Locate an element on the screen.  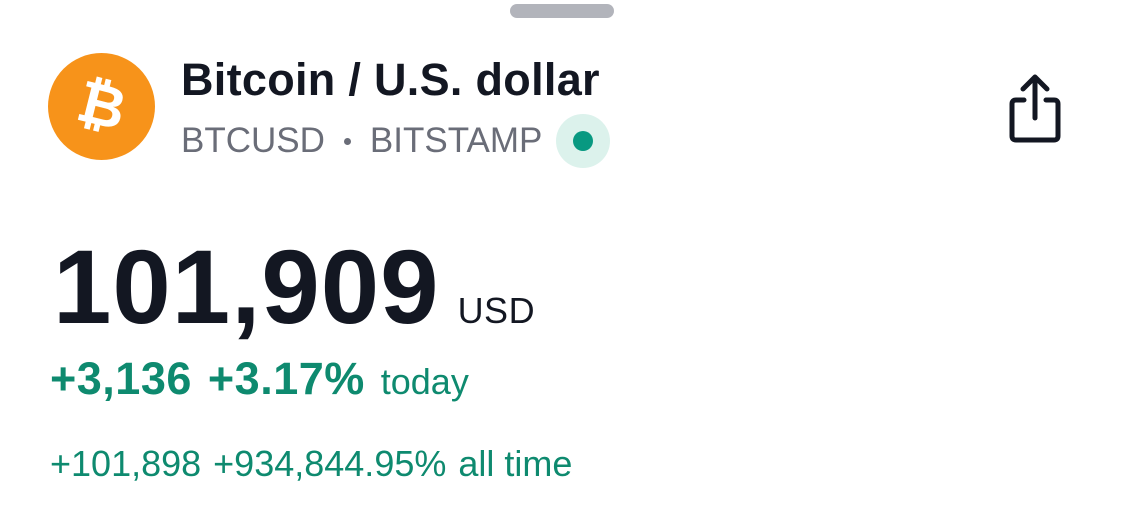
bitcoin-logo-icon: ₿ is located at coordinates (101, 106).